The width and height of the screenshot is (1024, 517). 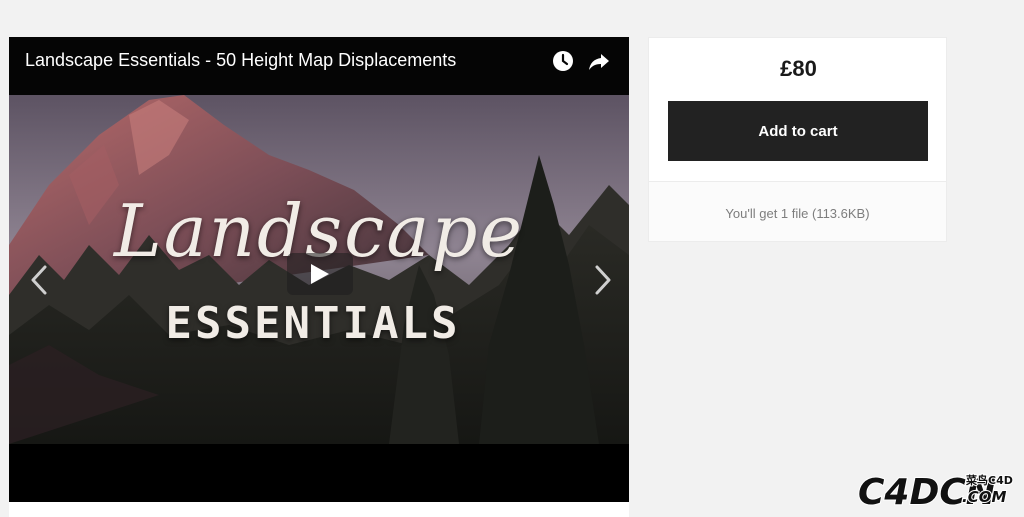 I want to click on play-icon, so click(x=320, y=274).